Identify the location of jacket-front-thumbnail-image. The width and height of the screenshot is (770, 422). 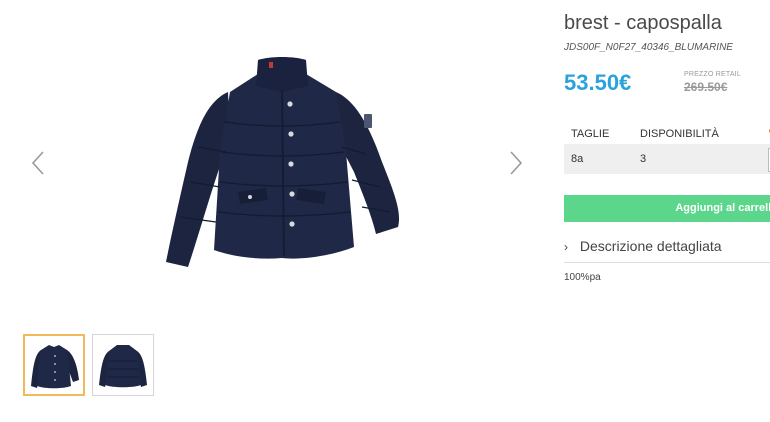
(55, 367).